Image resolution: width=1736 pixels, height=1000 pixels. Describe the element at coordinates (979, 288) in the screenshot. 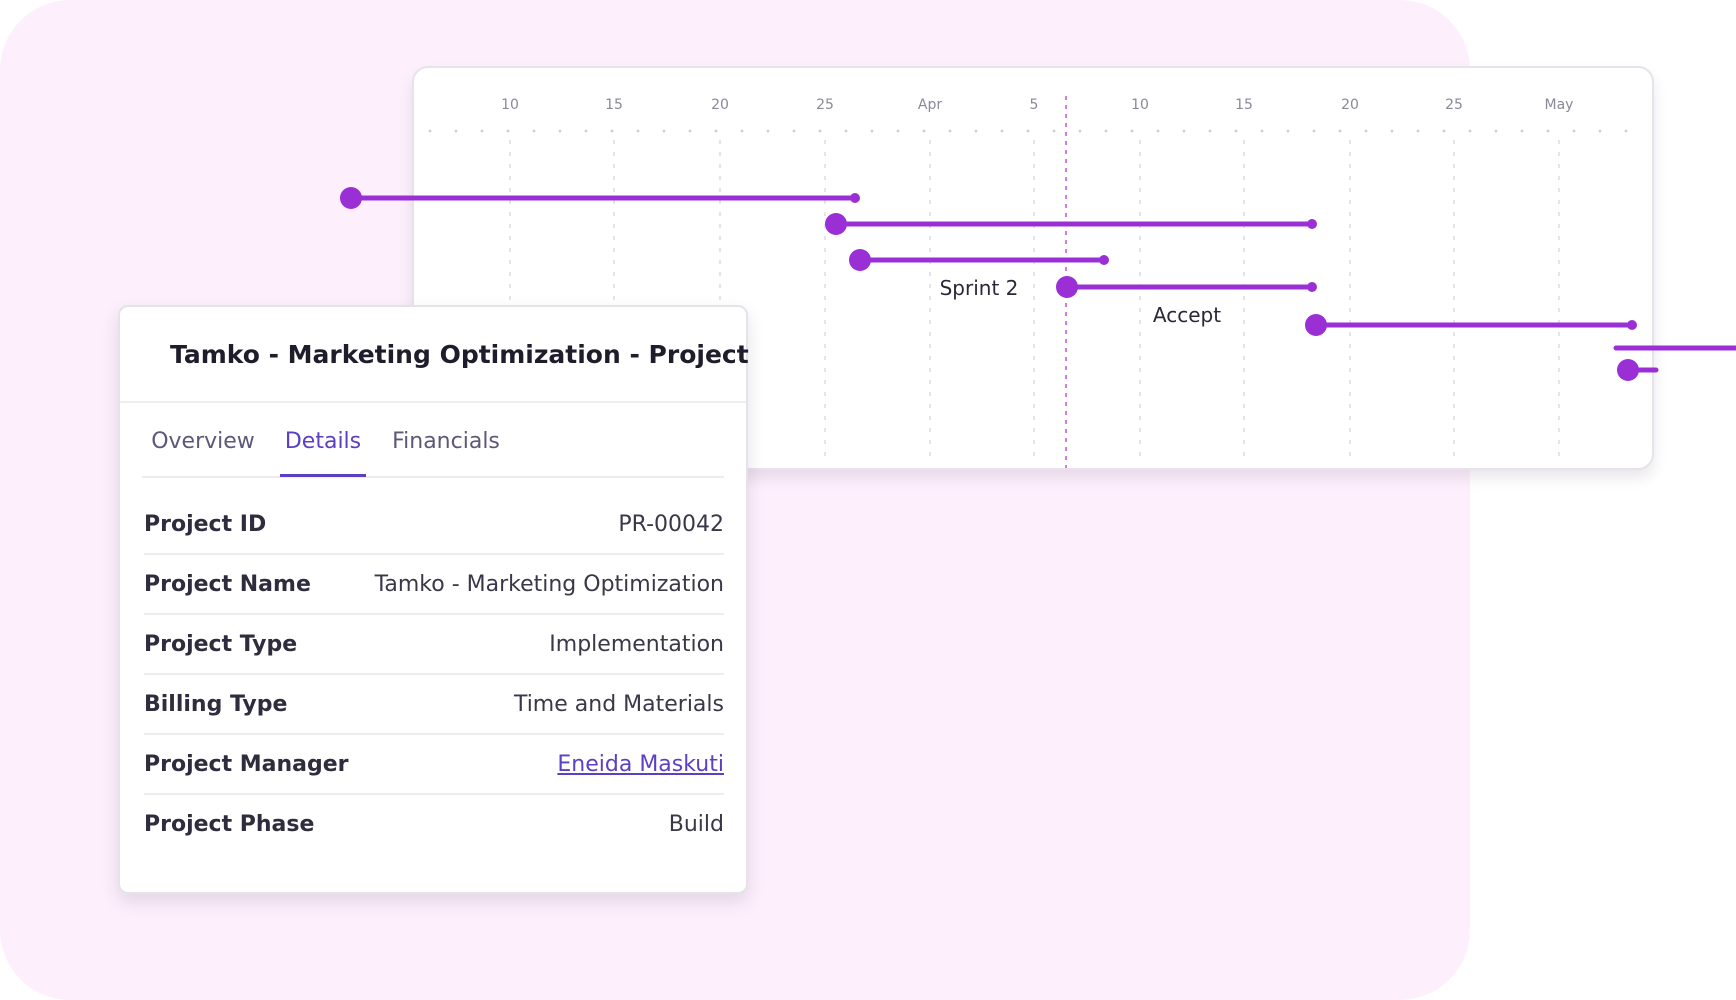

I see `bar-label: Sprint 2` at that location.